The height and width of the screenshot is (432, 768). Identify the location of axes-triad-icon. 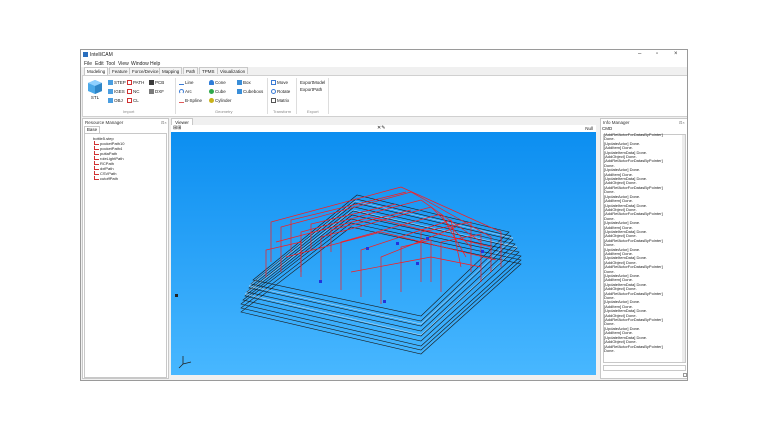
(185, 362).